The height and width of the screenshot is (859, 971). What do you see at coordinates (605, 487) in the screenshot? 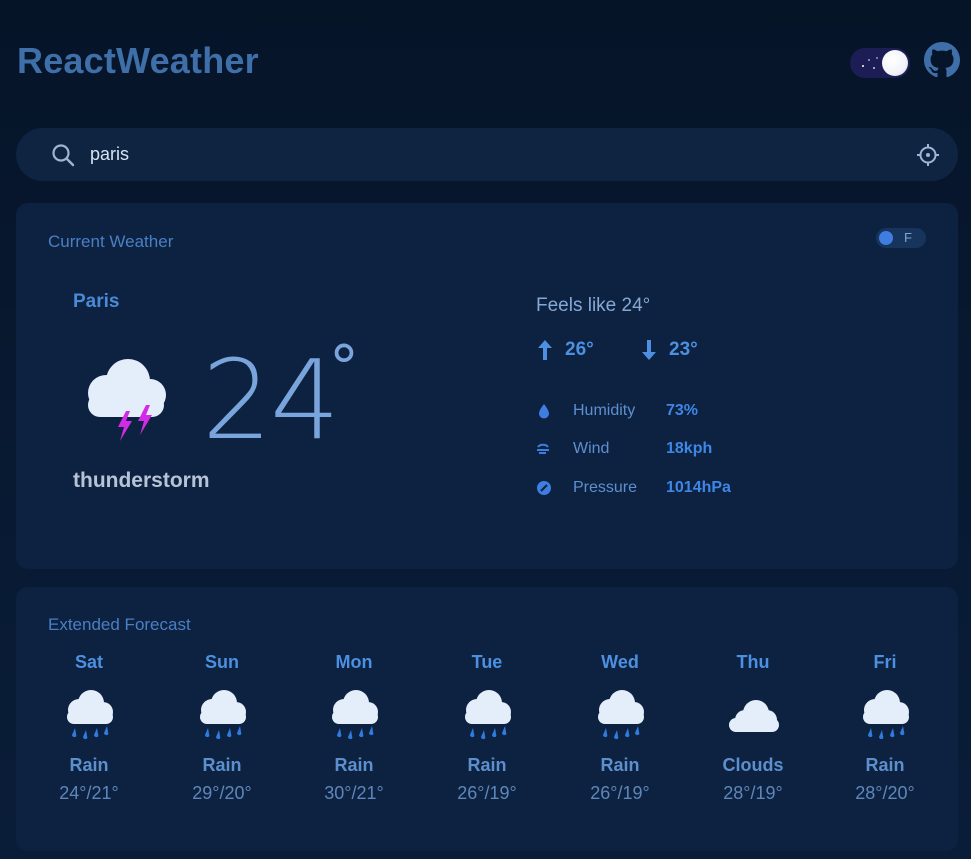
I see `pressure-label: Pressure` at bounding box center [605, 487].